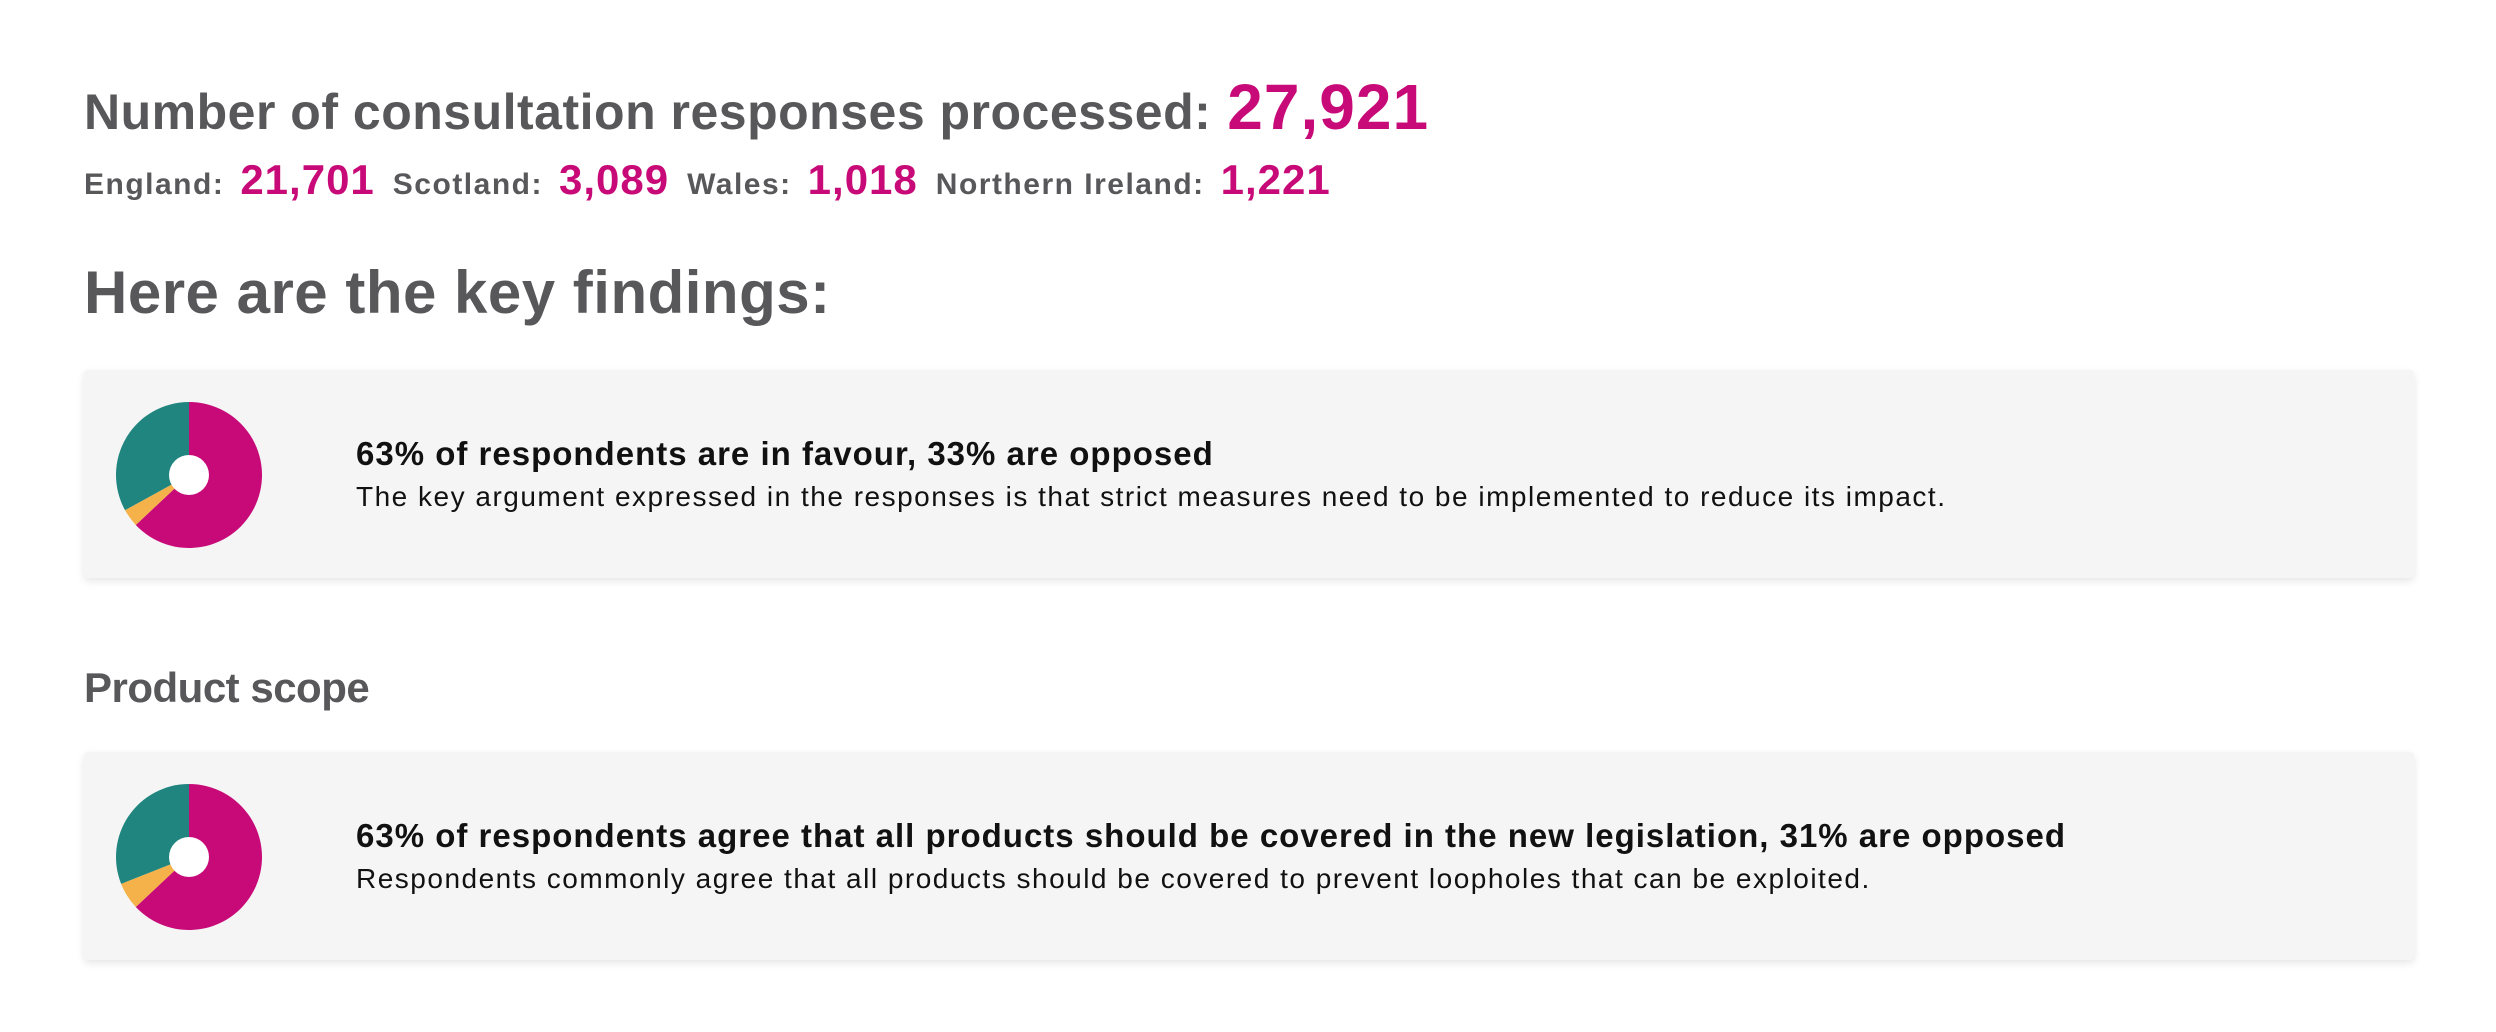 This screenshot has width=2496, height=1032. I want to click on total-responses-value: 27,921, so click(1328, 107).